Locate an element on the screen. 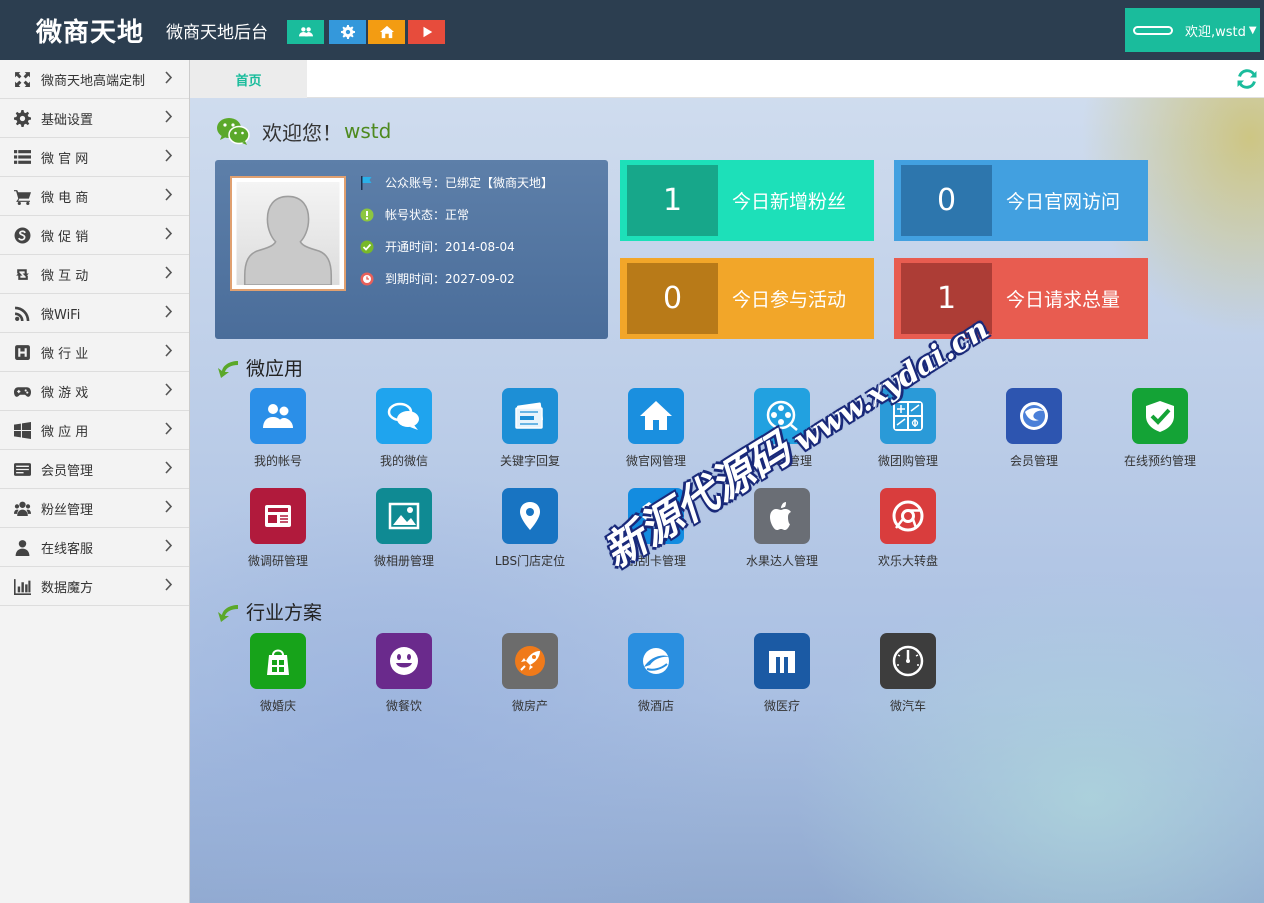 This screenshot has height=903, width=1264. profile-status-line: 帐号状态：正常 is located at coordinates (414, 214).